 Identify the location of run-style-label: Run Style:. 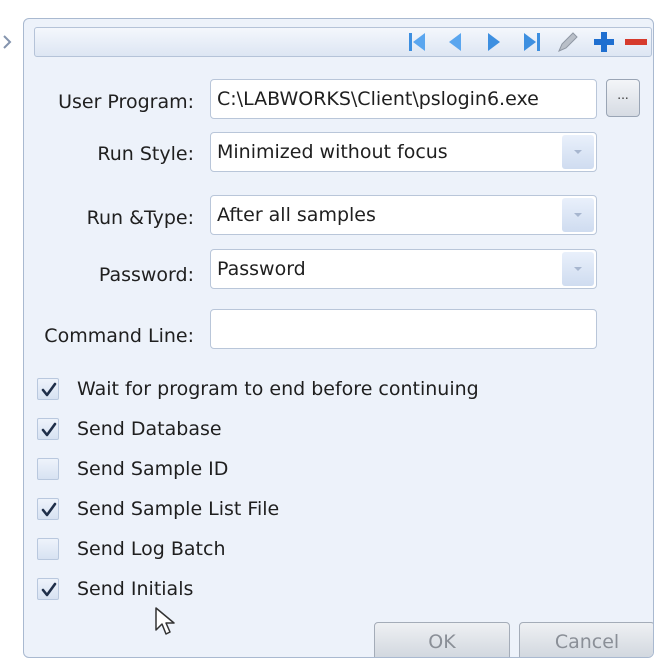
(145, 154).